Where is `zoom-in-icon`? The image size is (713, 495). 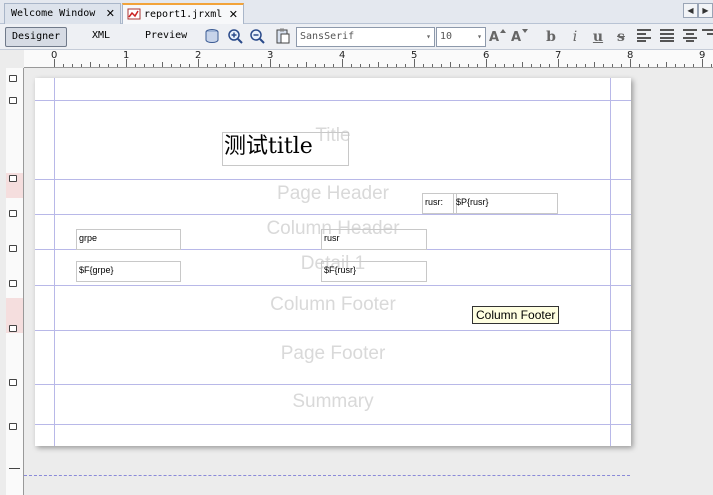
zoom-in-icon is located at coordinates (235, 37).